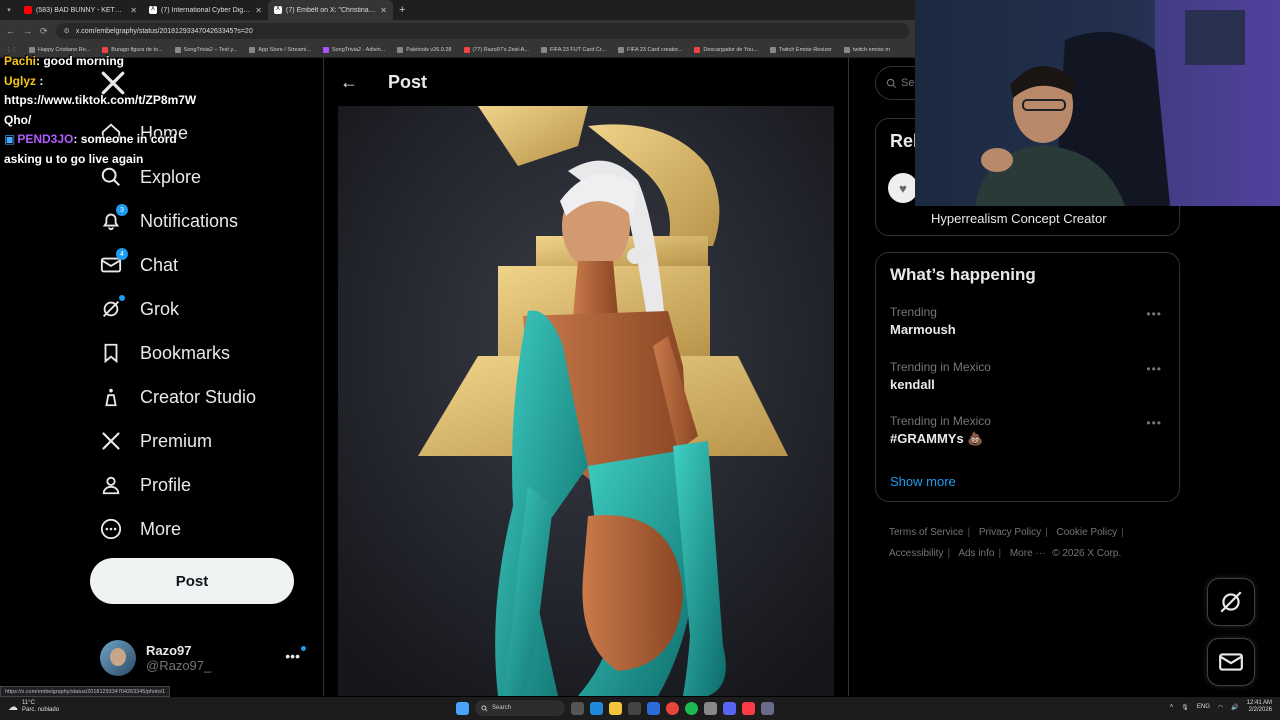 The image size is (1280, 720). I want to click on nav-more: More, so click(140, 529).